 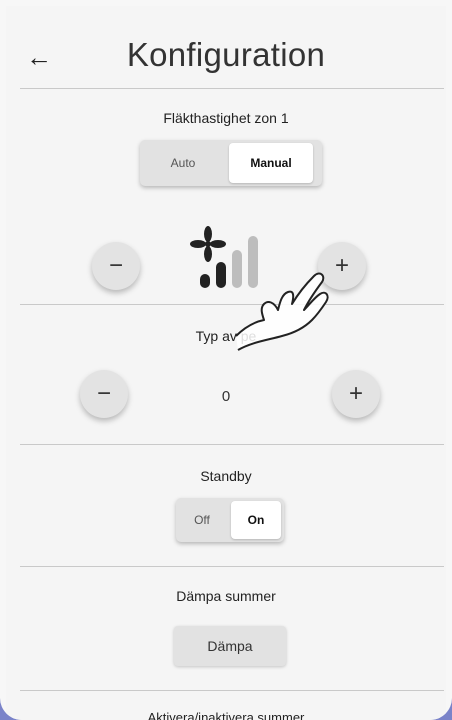 What do you see at coordinates (226, 118) in the screenshot?
I see `fan-speed-label: Fläkthastighet zon 1` at bounding box center [226, 118].